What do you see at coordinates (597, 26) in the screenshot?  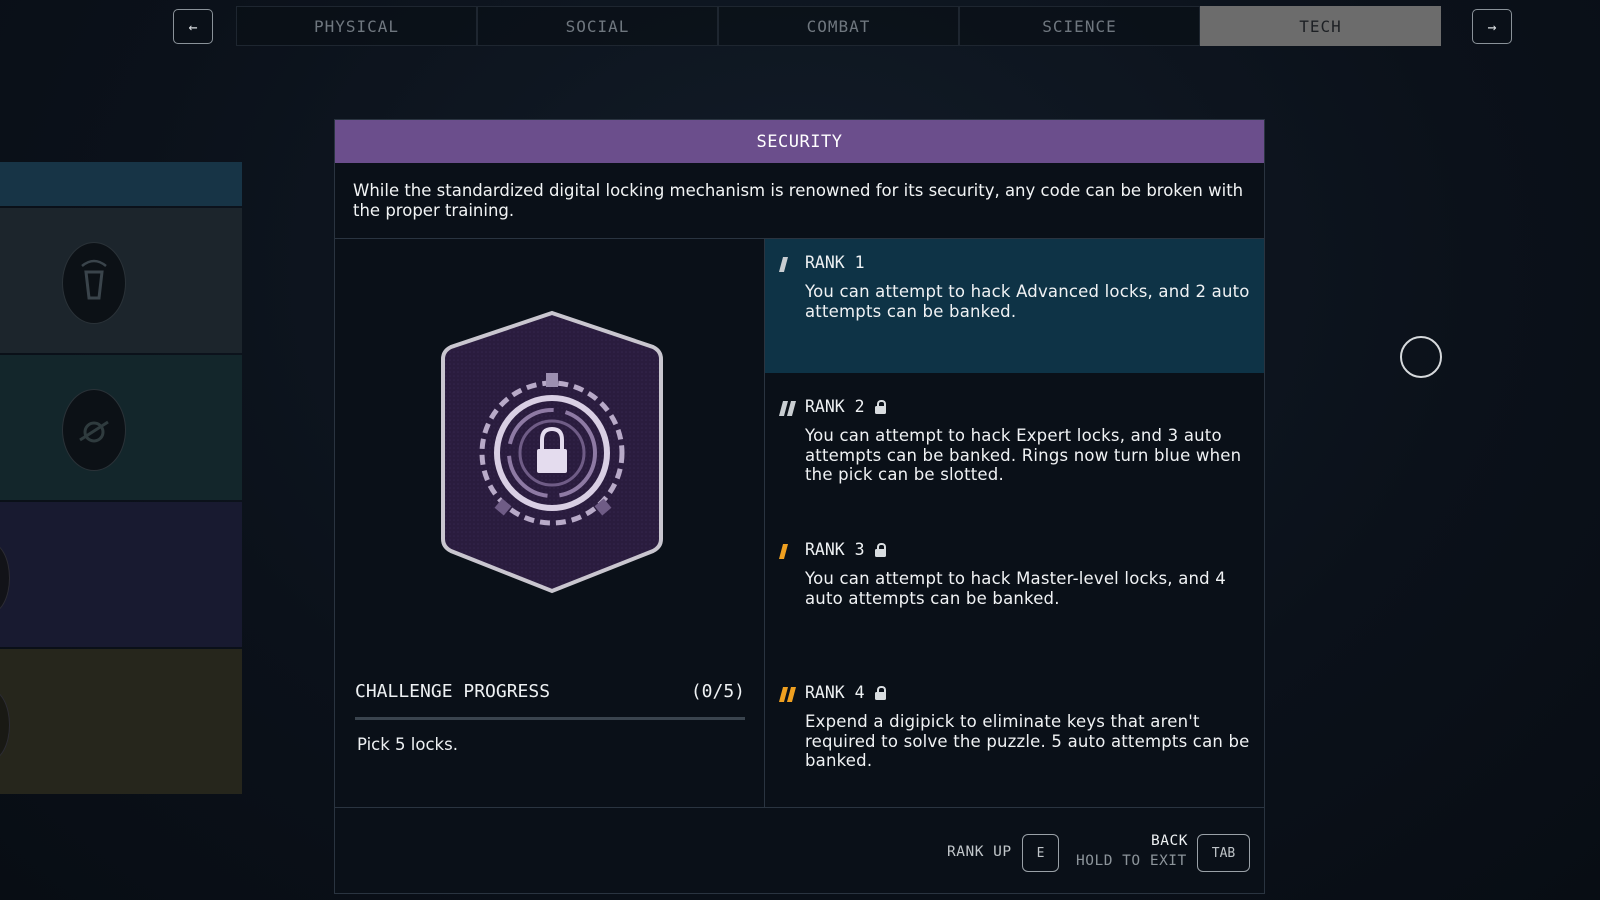 I see `tab-social: SOCIAL` at bounding box center [597, 26].